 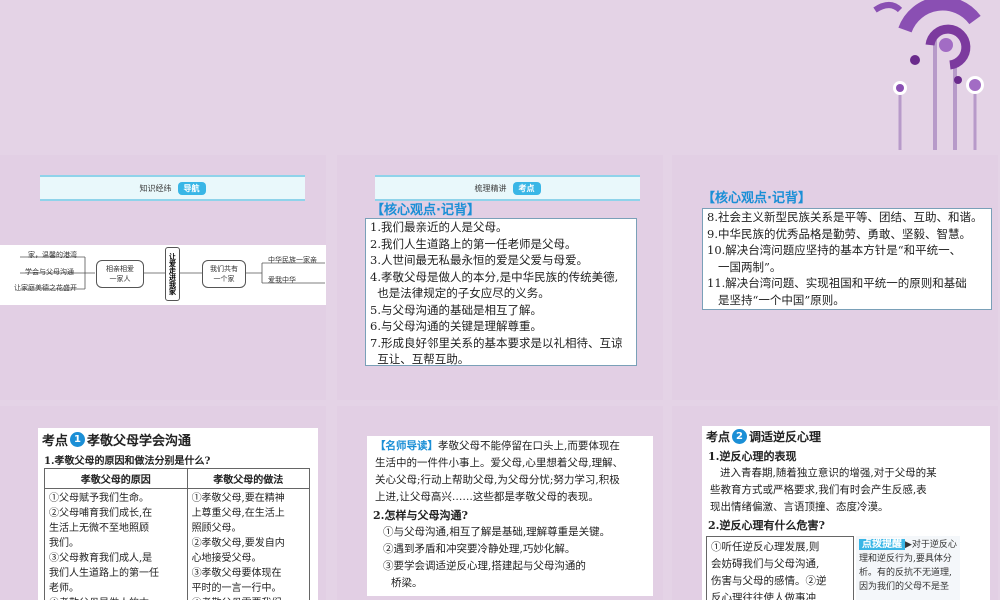 What do you see at coordinates (785, 437) in the screenshot?
I see `exam-point-title: 调适逆反心理` at bounding box center [785, 437].